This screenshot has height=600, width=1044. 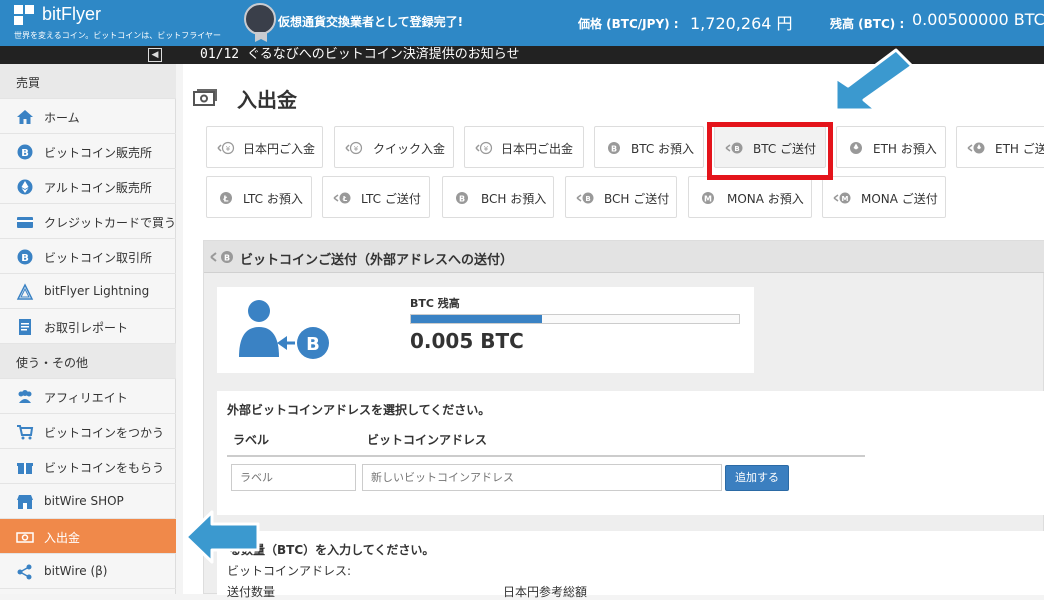 What do you see at coordinates (88, 466) in the screenshot?
I see `sidebar-item-get-btc: ビットコインをもらう` at bounding box center [88, 466].